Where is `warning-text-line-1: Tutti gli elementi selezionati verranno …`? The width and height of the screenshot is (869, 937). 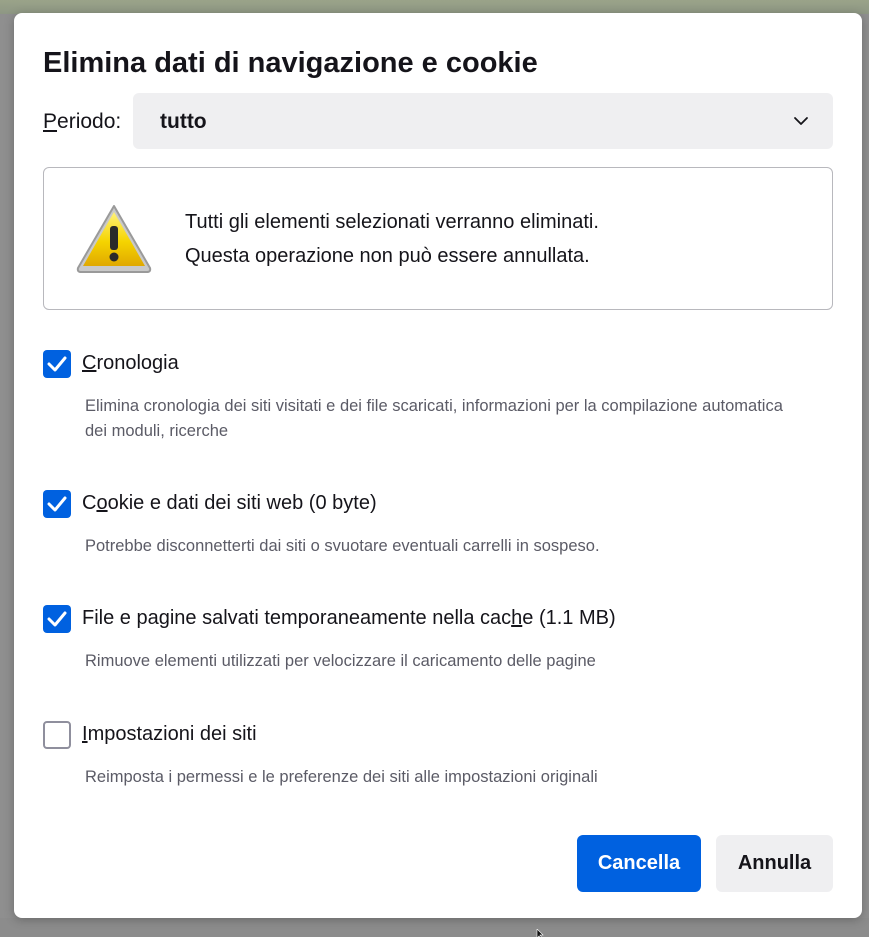 warning-text-line-1: Tutti gli elementi selezionati verranno … is located at coordinates (392, 222).